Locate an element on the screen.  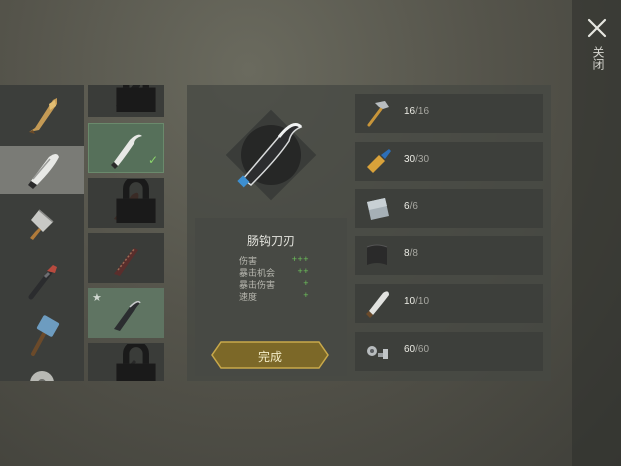
sledgehammer-icon is located at coordinates (45, 335).